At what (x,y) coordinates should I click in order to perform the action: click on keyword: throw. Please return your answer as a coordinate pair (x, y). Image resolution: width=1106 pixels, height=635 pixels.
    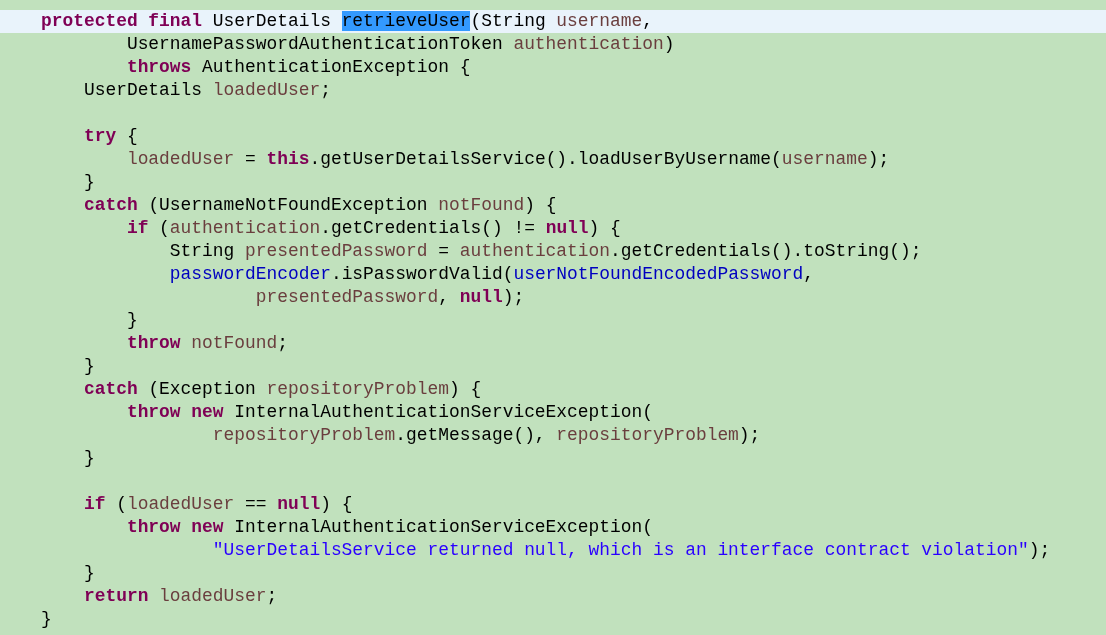
    Looking at the image, I should click on (153, 343).